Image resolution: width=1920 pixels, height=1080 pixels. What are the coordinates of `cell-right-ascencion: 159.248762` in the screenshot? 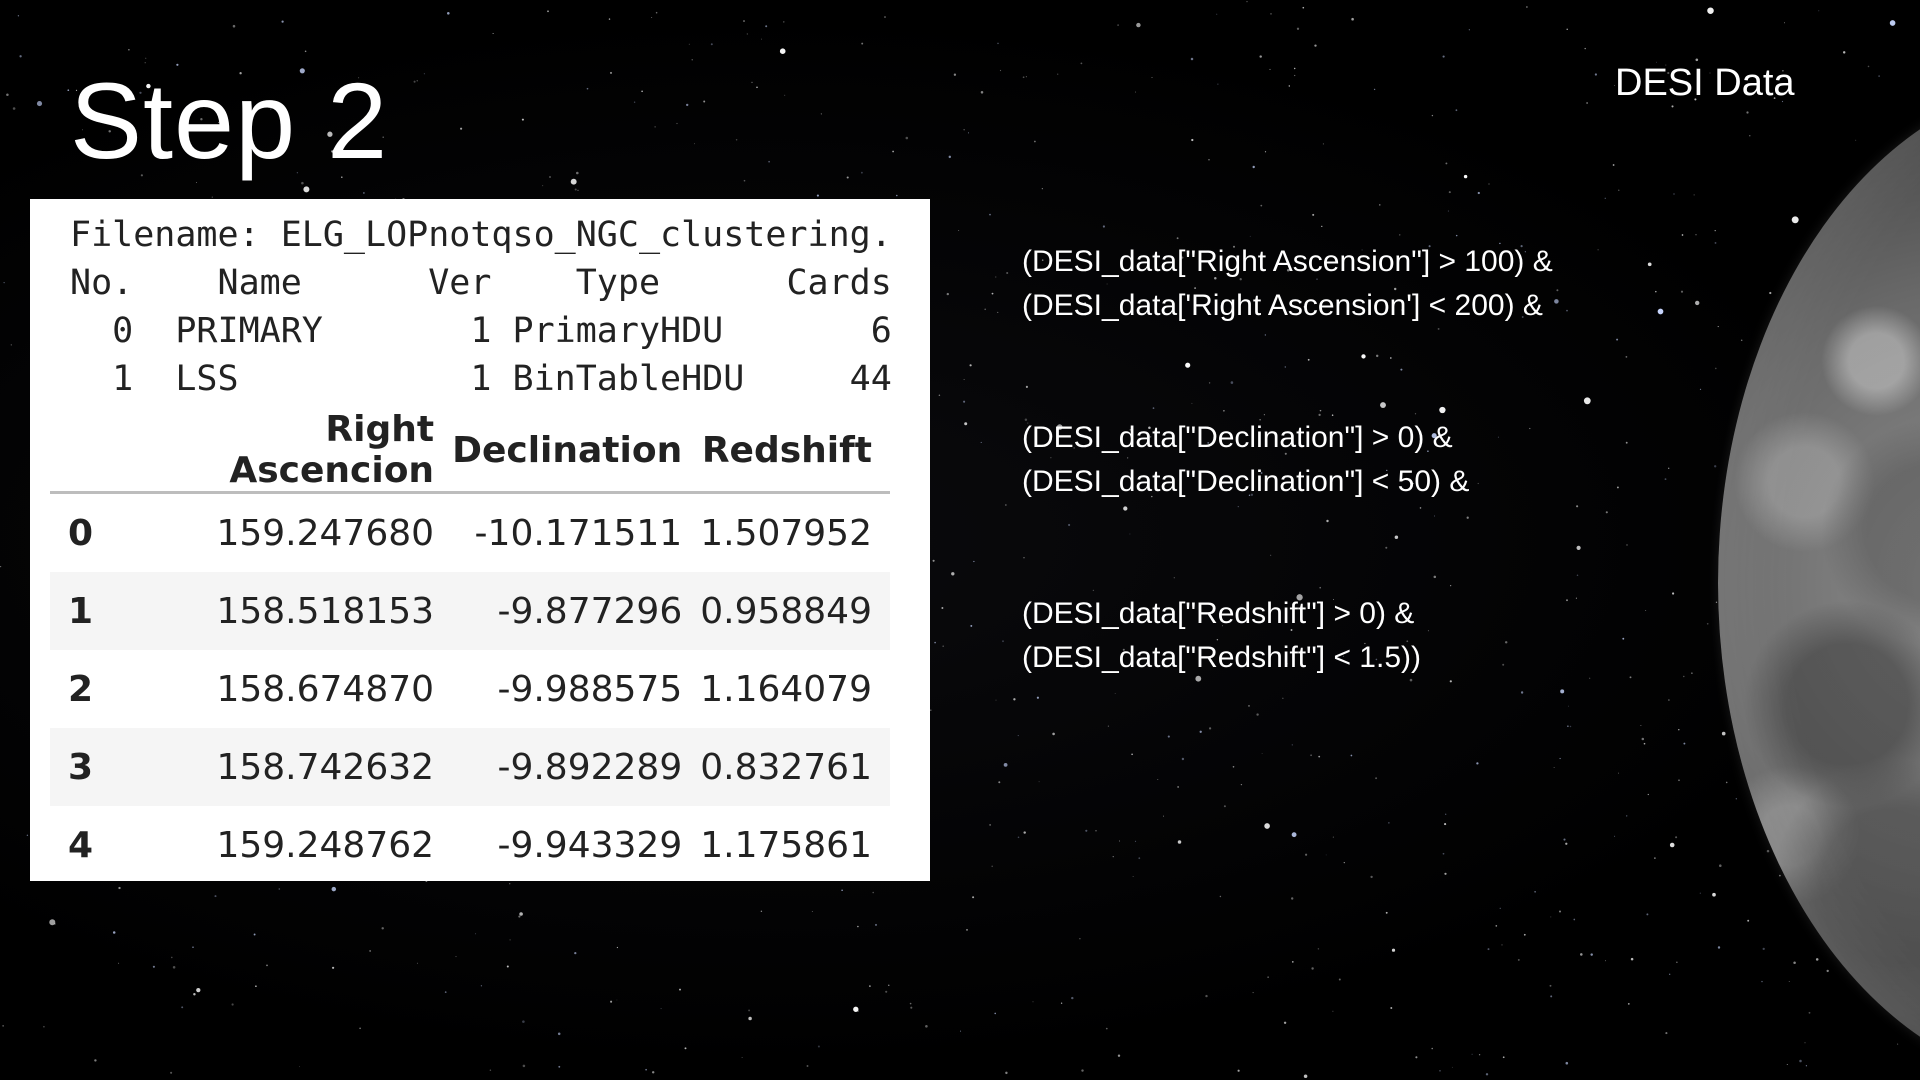 It's located at (325, 845).